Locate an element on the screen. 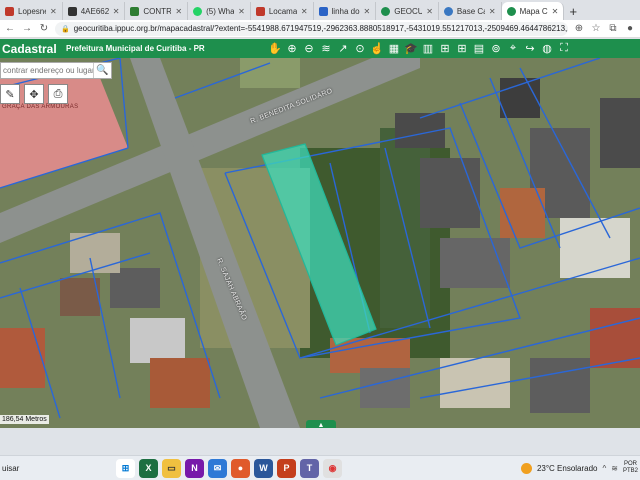 This screenshot has height=480, width=640. globe-icon: ◍ is located at coordinates (547, 49).